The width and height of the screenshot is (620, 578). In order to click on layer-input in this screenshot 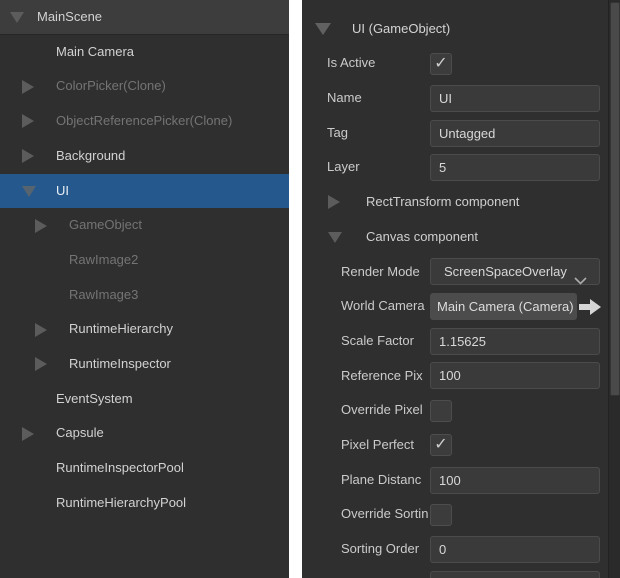, I will do `click(515, 168)`.